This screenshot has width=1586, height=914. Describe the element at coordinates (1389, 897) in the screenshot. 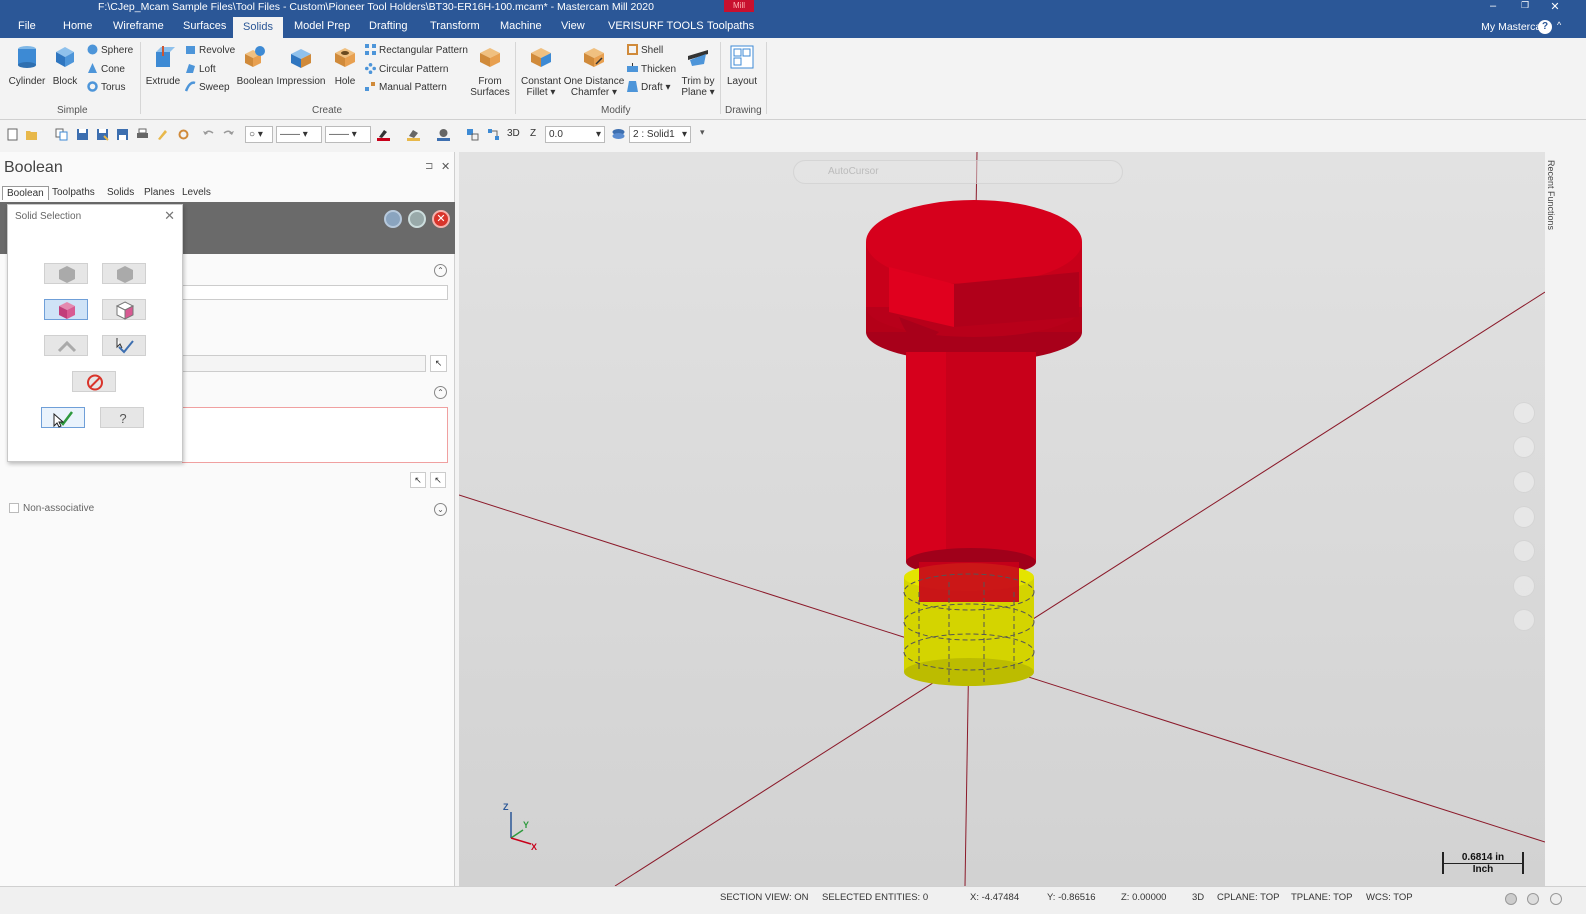

I see `wcs-status: WCS: TOP` at that location.